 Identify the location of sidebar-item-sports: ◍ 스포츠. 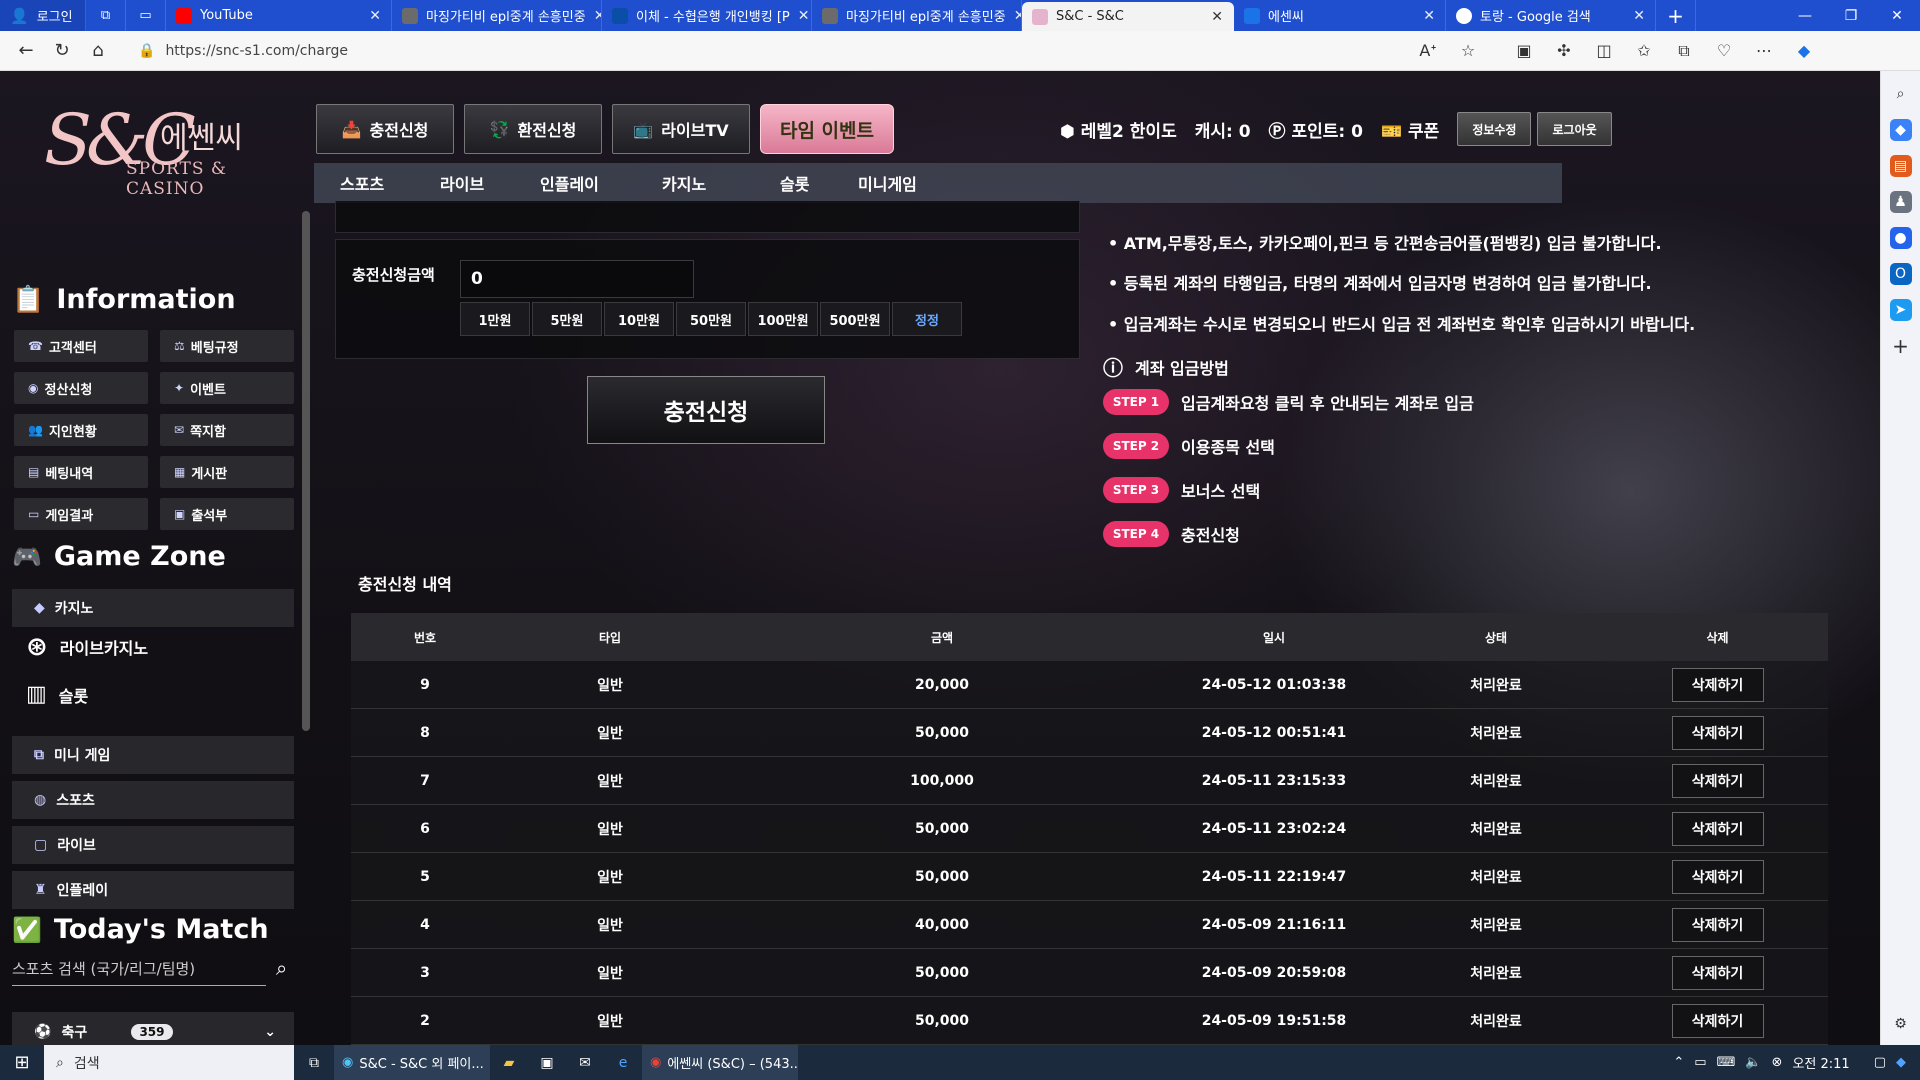
(153, 800).